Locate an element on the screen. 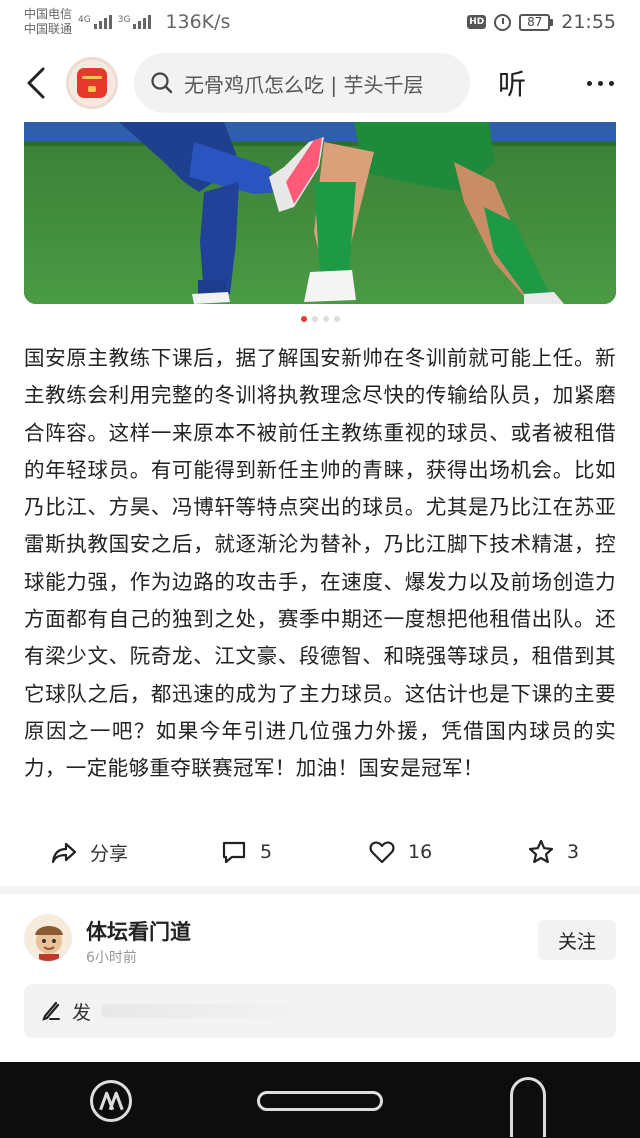 The image size is (640, 1138). search-icon is located at coordinates (162, 83).